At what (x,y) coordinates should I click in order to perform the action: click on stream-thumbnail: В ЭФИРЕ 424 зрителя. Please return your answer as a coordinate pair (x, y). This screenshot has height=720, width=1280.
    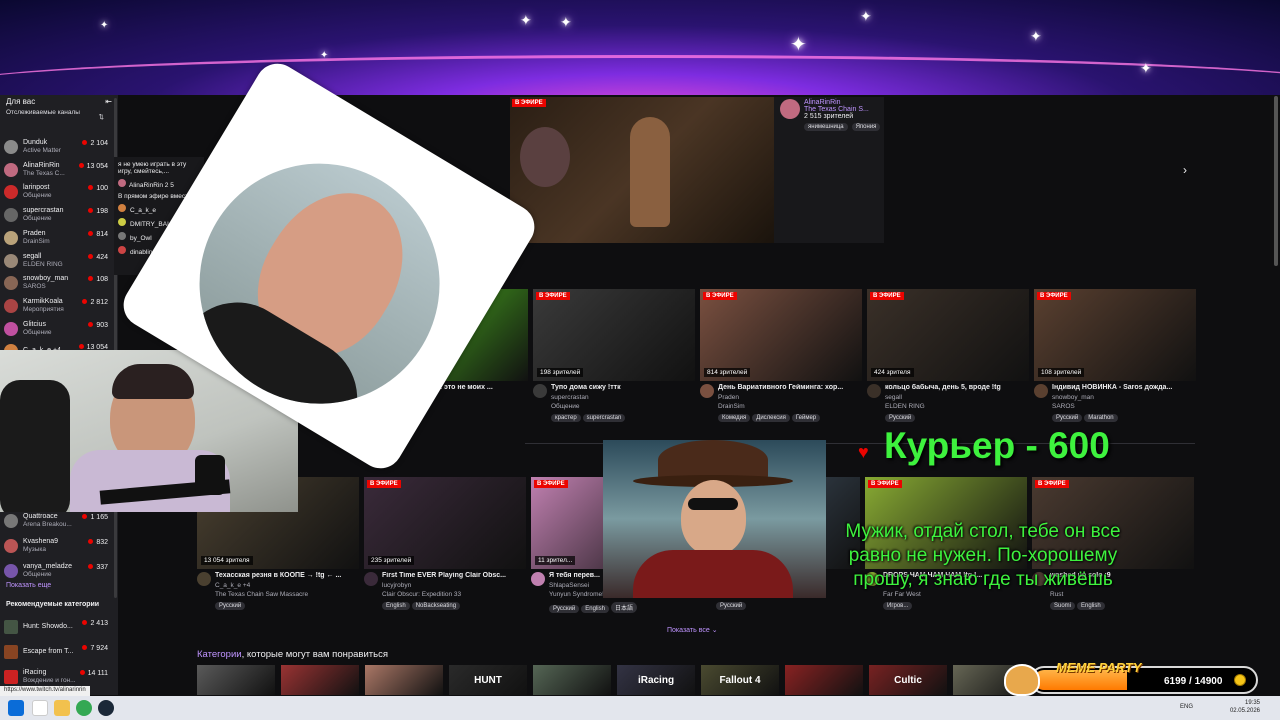
    Looking at the image, I should click on (948, 335).